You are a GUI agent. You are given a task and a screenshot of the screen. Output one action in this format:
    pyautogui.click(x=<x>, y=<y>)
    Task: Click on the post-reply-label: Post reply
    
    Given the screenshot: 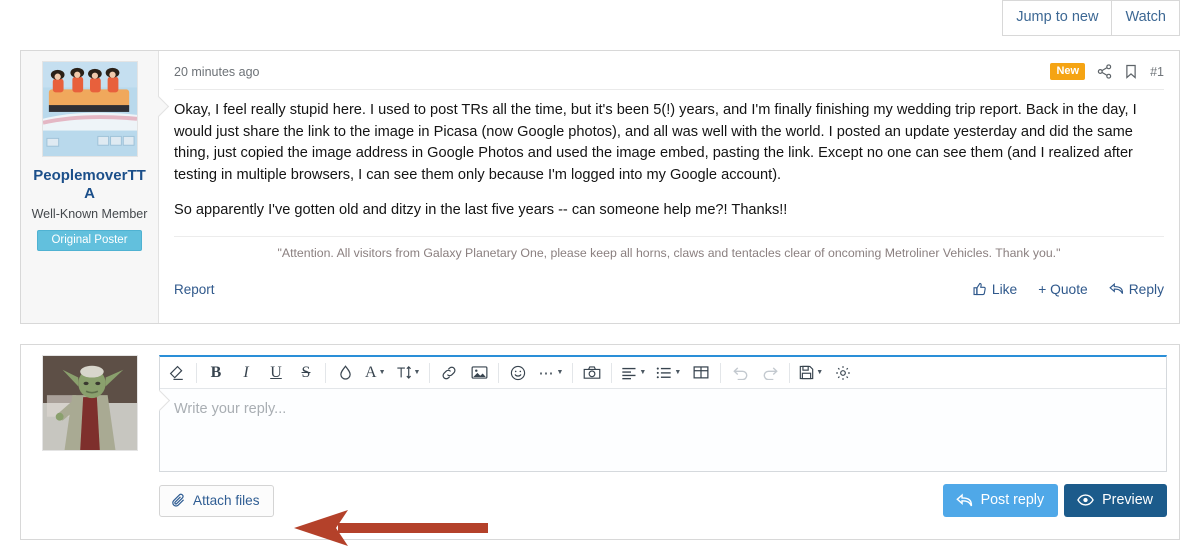 What is the action you would take?
    pyautogui.click(x=1012, y=500)
    